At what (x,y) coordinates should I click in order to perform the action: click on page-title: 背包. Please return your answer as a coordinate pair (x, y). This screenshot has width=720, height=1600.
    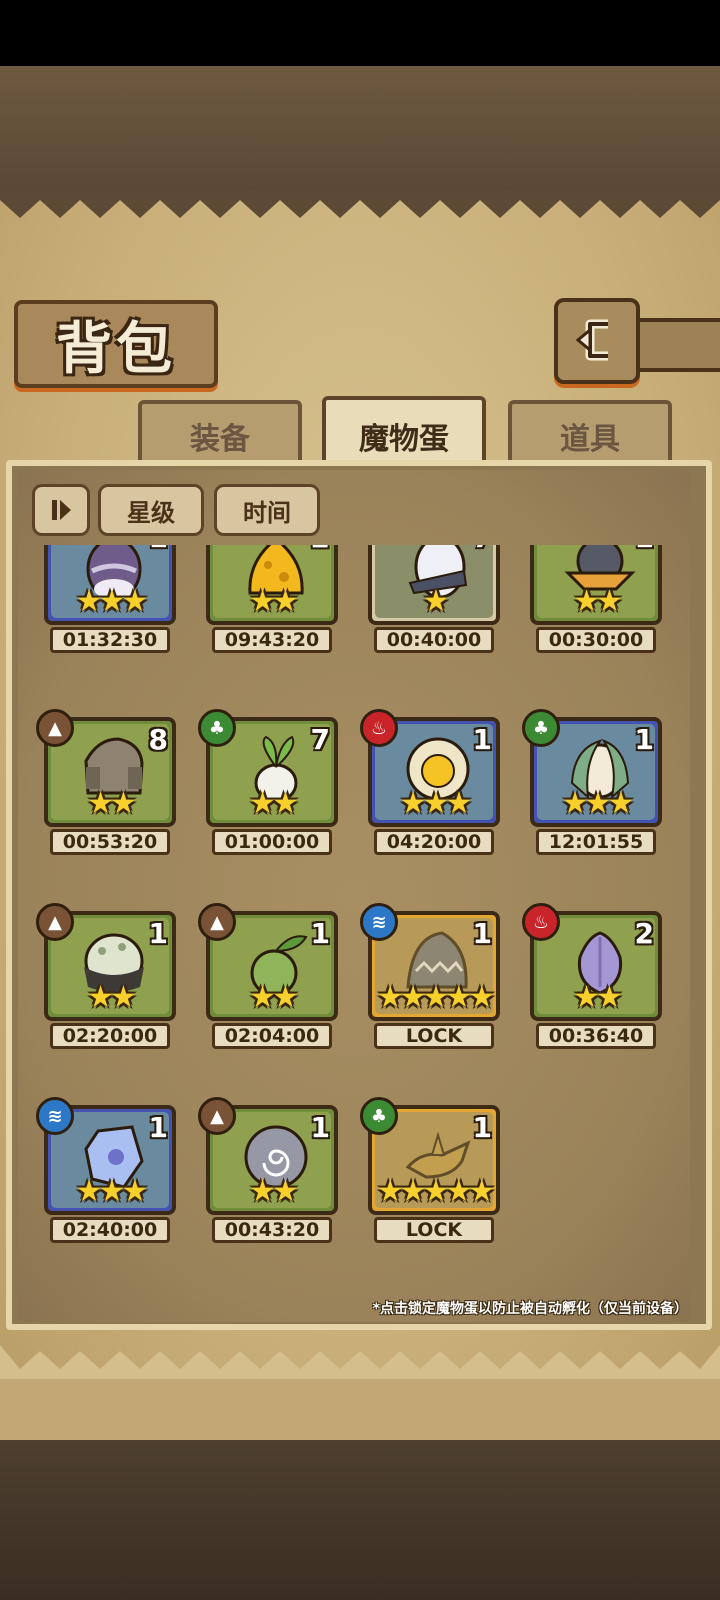
    Looking at the image, I should click on (116, 349).